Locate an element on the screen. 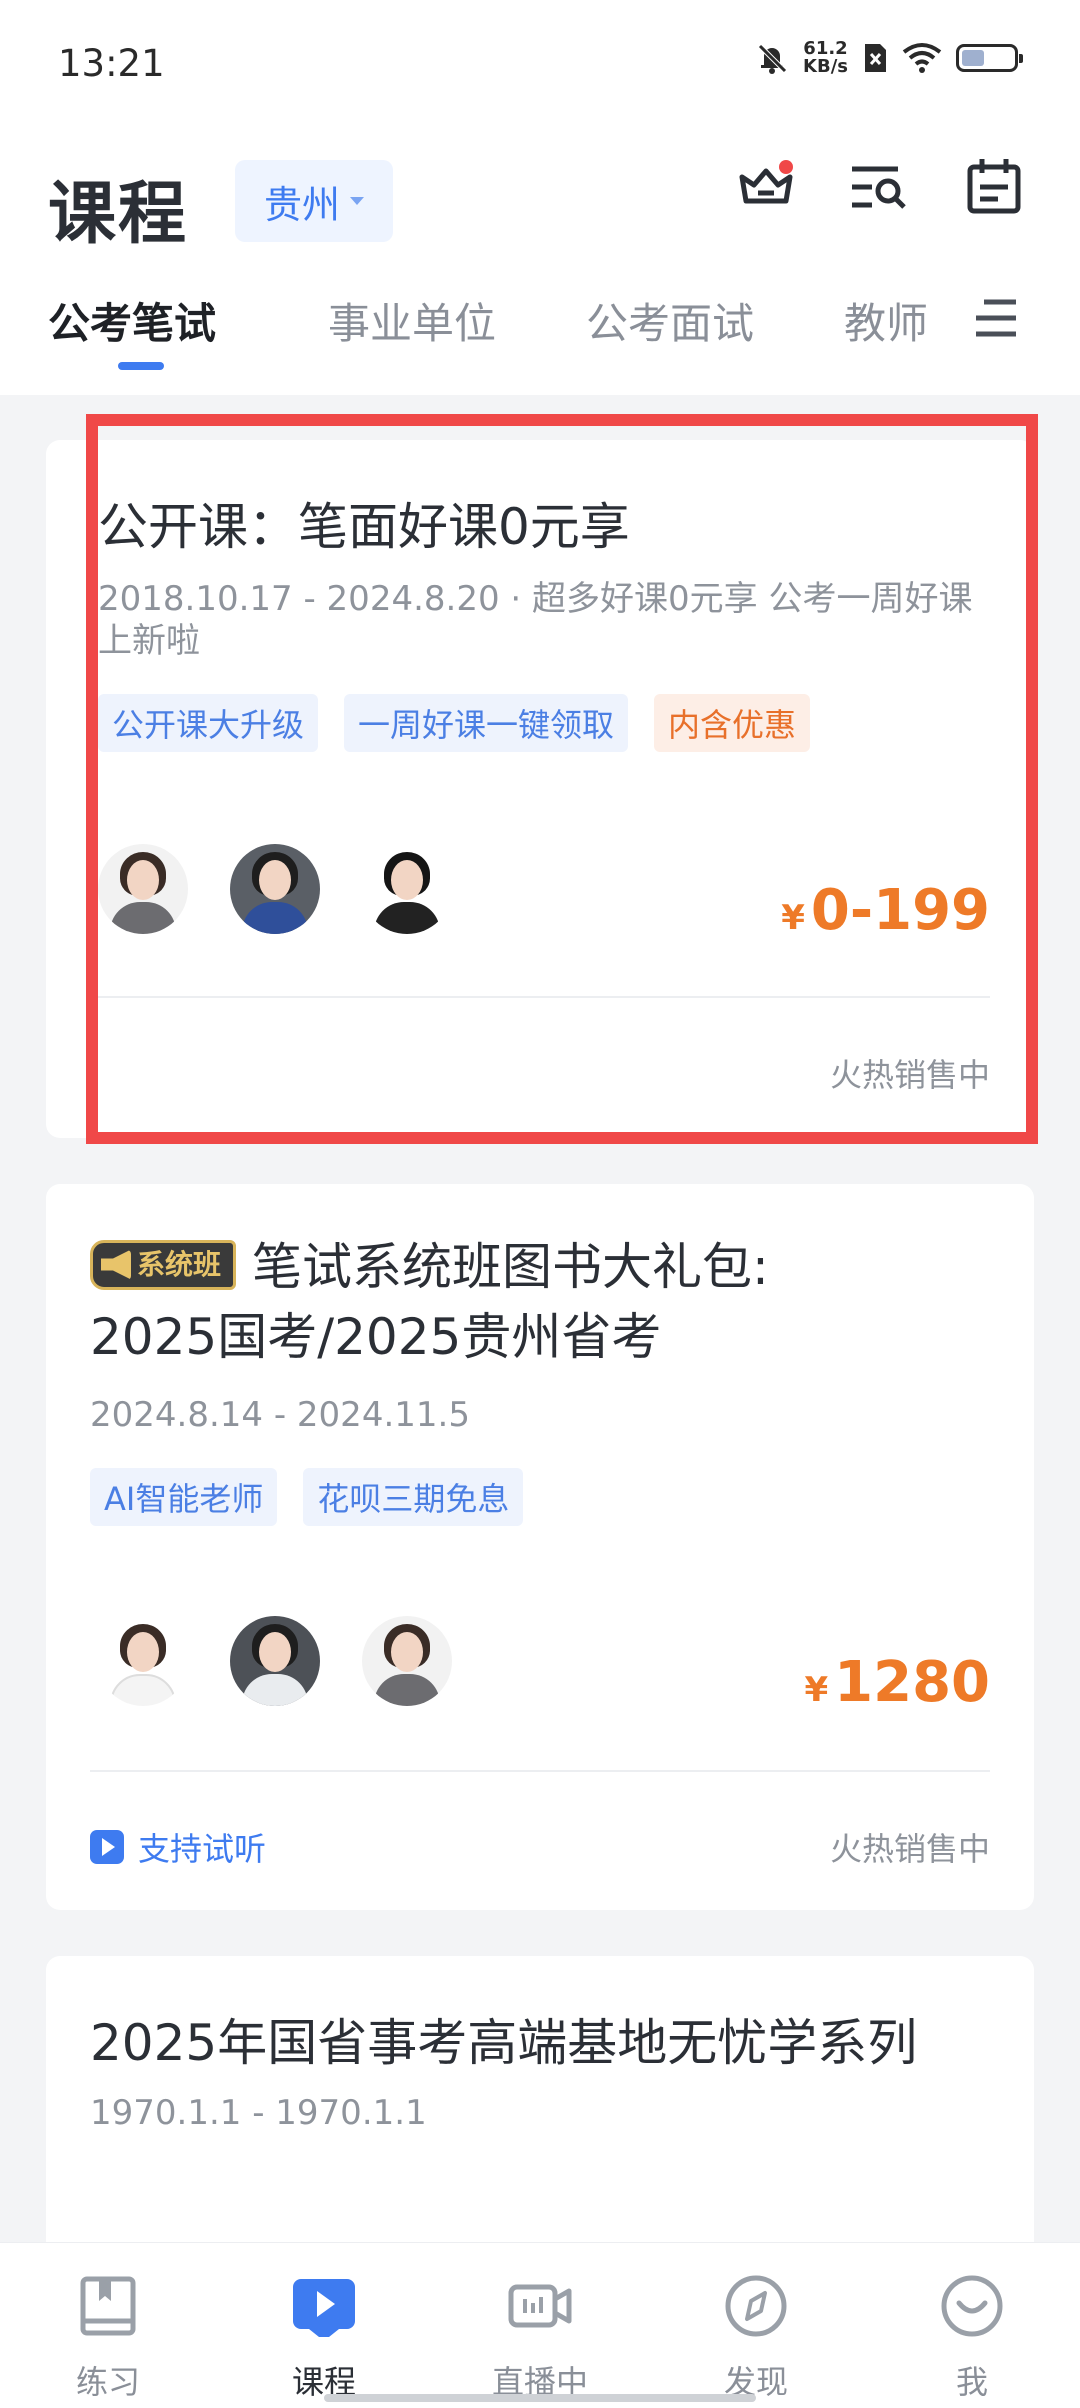 The height and width of the screenshot is (2408, 1080). play-course-icon is located at coordinates (324, 2308).